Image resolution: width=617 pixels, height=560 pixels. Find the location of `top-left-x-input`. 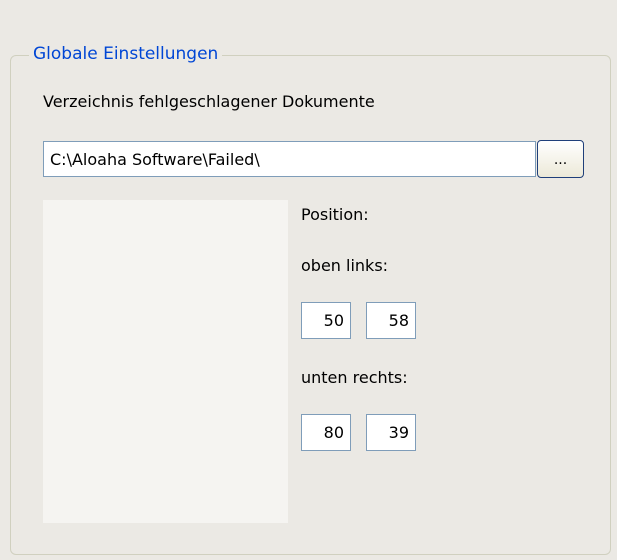

top-left-x-input is located at coordinates (326, 320).